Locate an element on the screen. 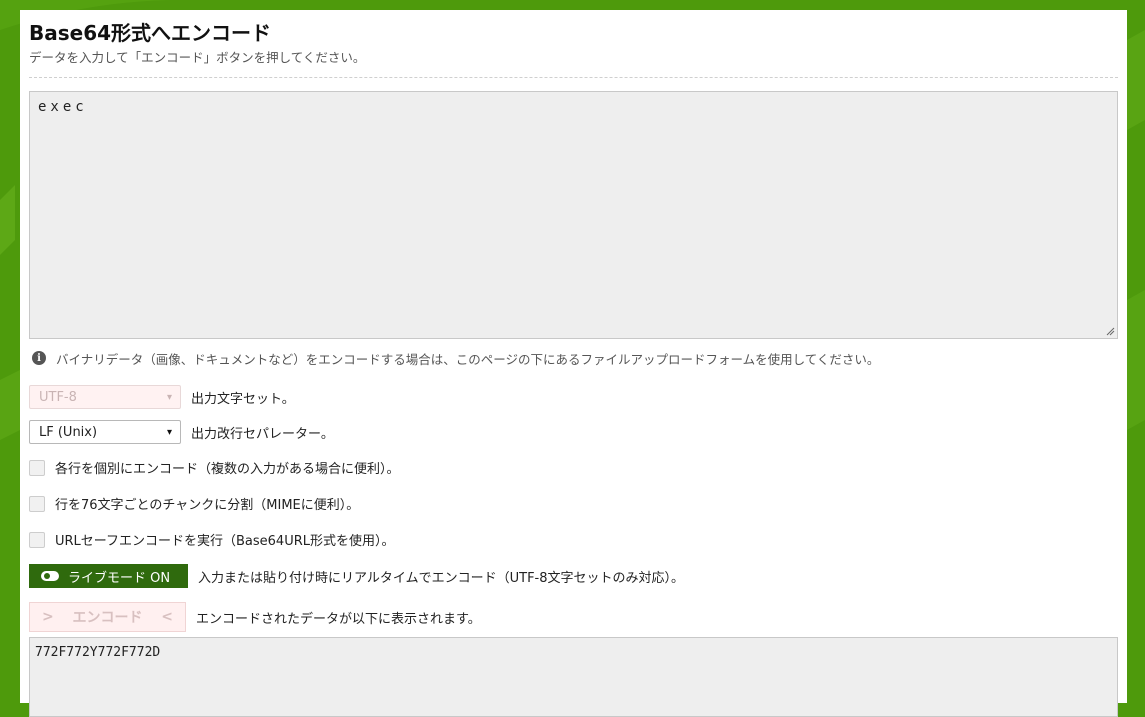 Image resolution: width=1145 pixels, height=717 pixels. resize-grip-icon is located at coordinates (1110, 331).